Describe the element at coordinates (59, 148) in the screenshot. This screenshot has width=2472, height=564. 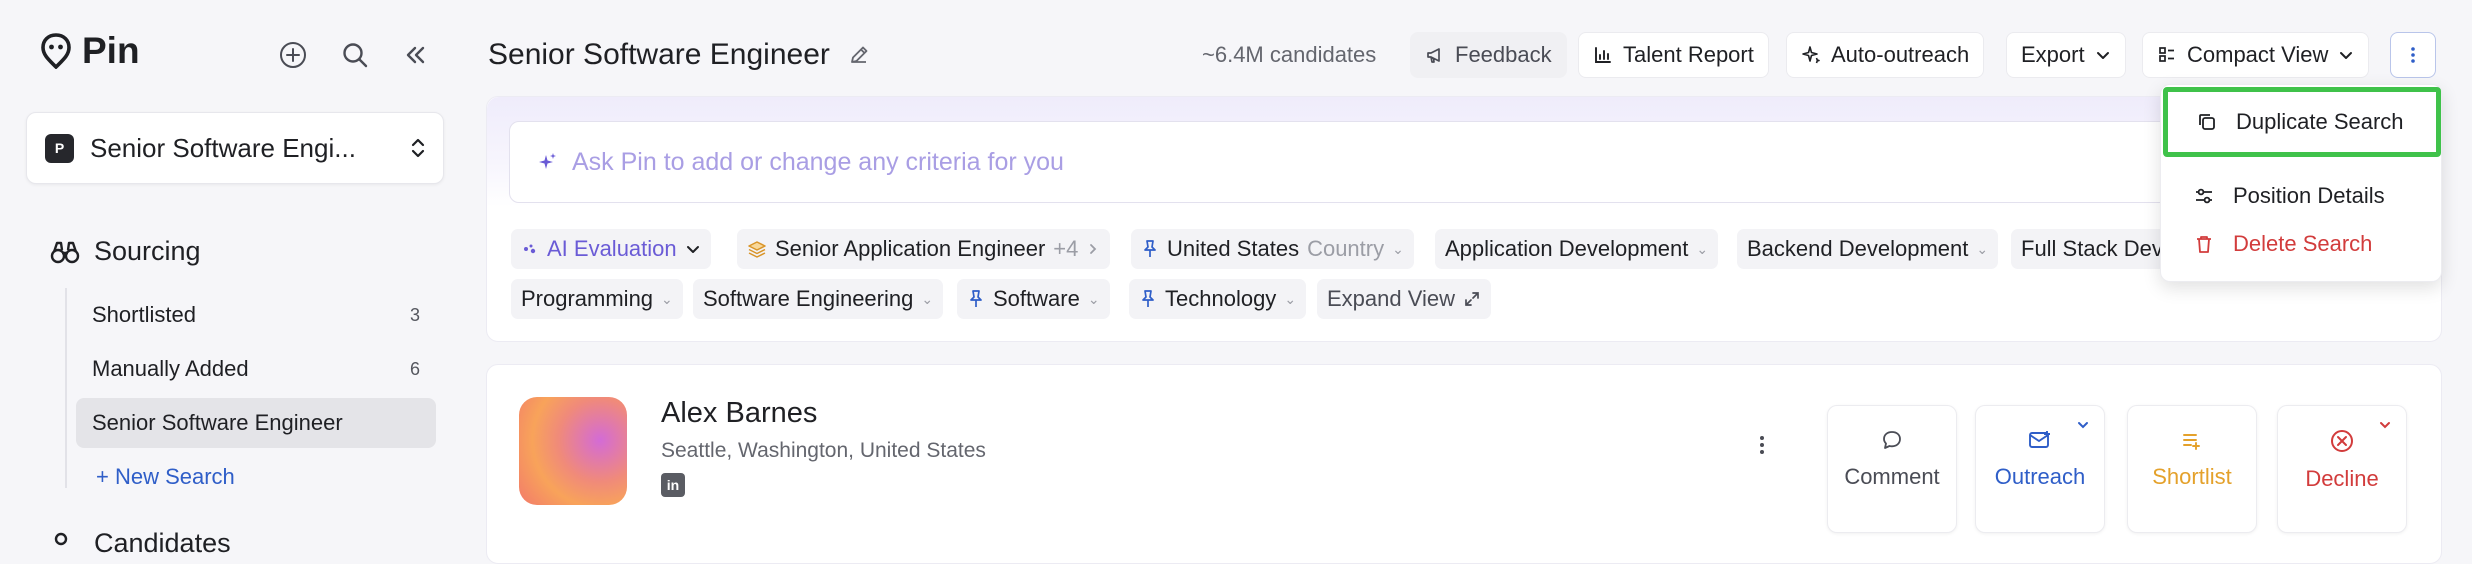
I see `workspace-badge: P` at that location.